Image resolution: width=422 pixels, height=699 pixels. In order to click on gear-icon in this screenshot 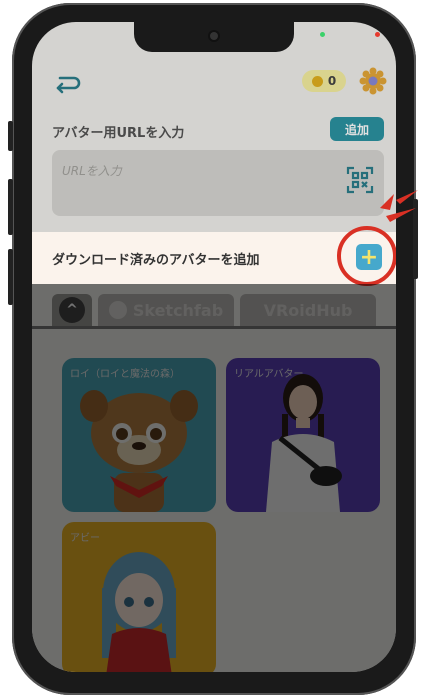, I will do `click(373, 81)`.